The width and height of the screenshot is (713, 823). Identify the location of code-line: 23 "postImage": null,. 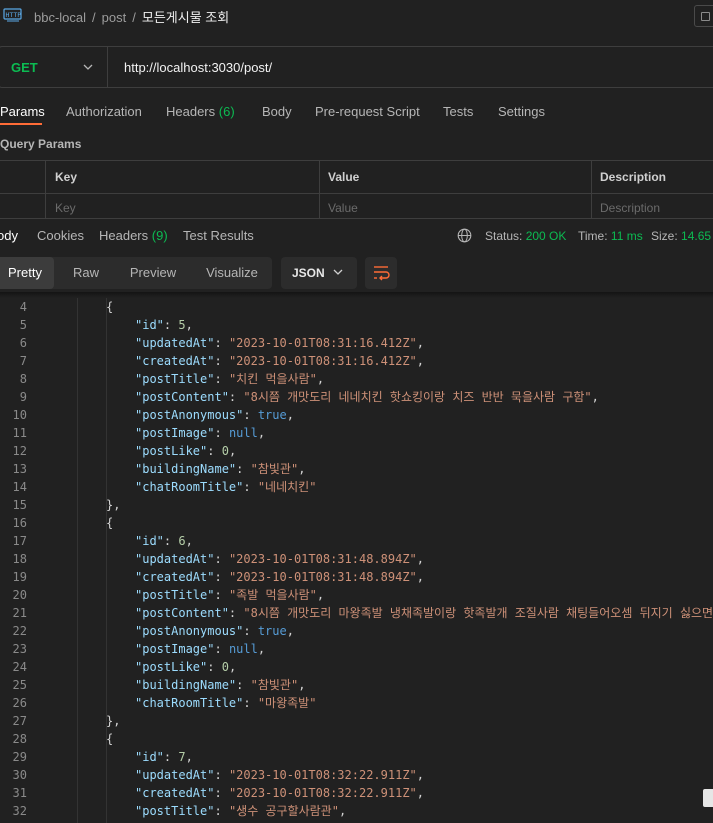
(356, 649).